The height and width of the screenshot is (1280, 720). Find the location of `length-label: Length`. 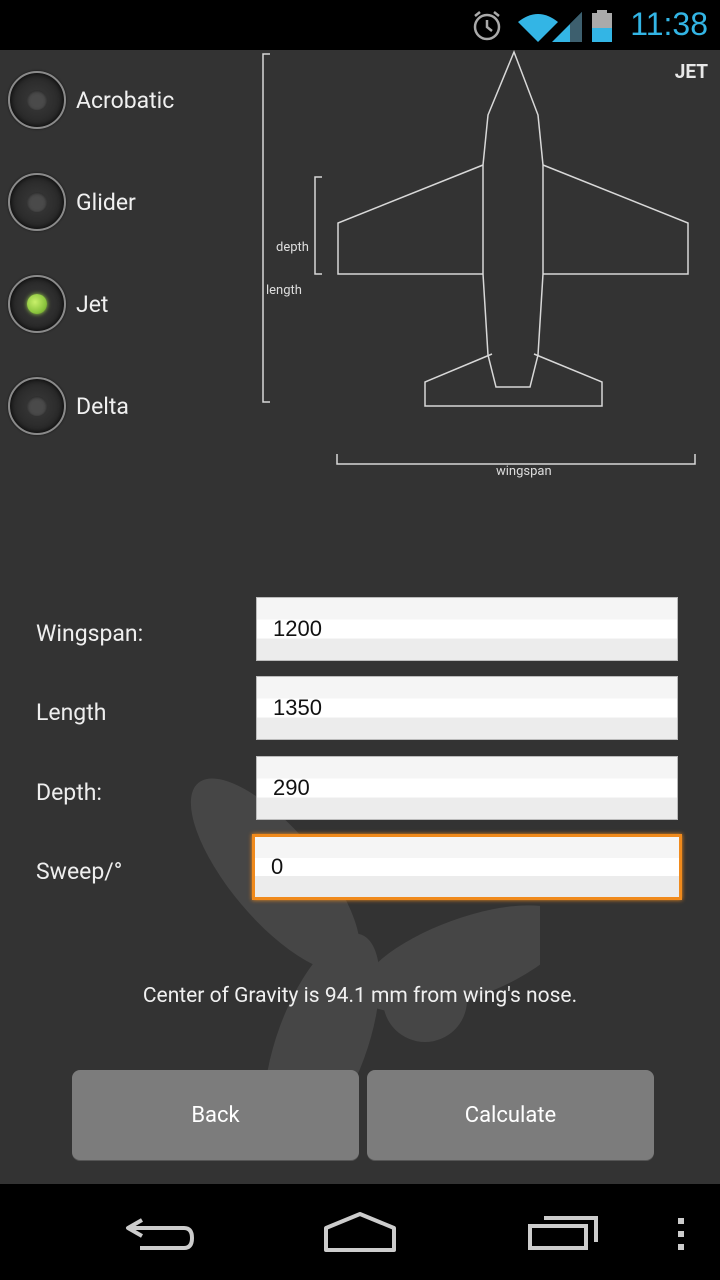

length-label: Length is located at coordinates (71, 712).